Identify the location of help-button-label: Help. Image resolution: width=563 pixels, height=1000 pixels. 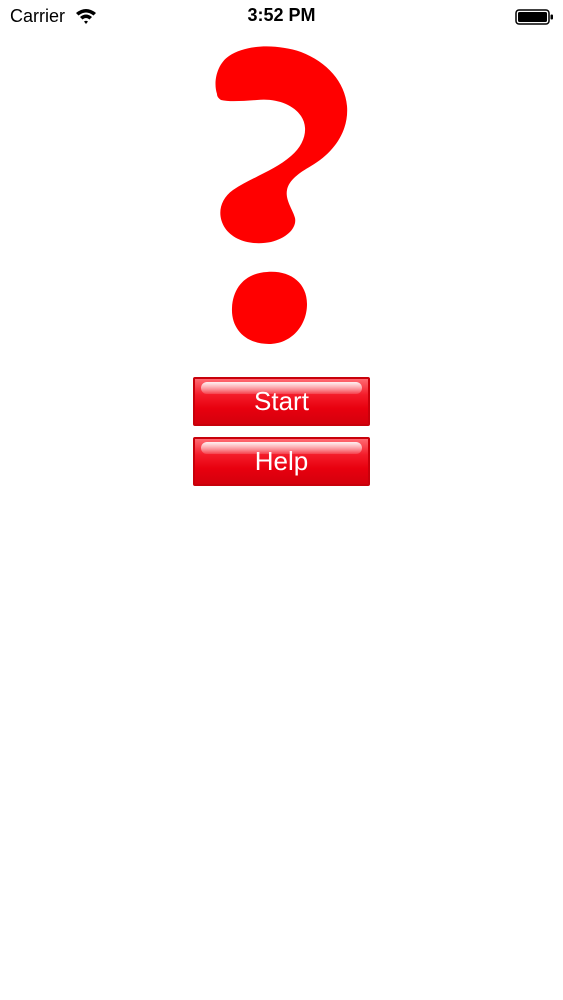
(281, 461).